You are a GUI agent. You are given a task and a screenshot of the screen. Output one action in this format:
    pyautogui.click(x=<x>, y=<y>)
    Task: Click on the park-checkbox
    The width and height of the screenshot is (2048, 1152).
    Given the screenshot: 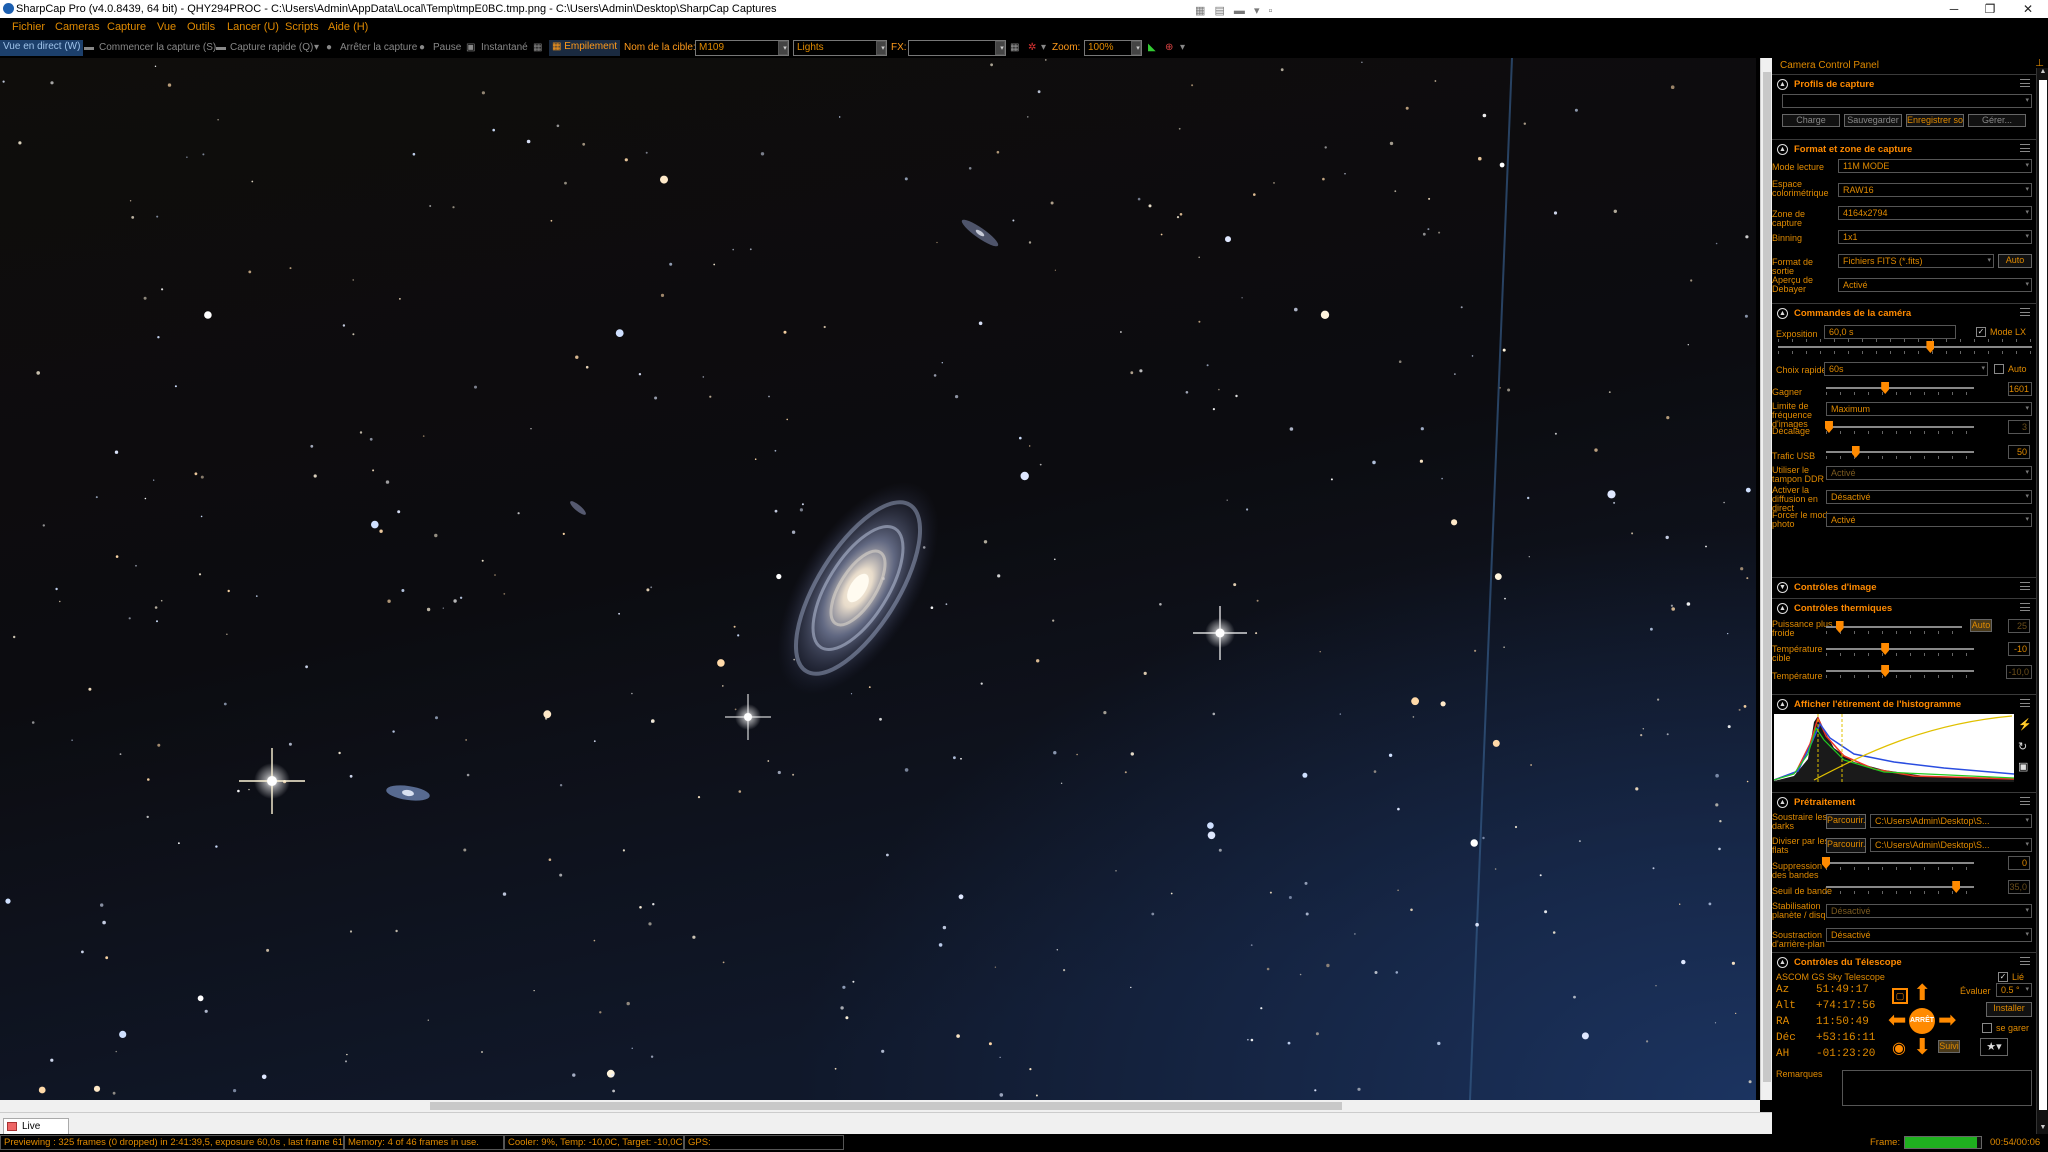 What is the action you would take?
    pyautogui.click(x=1987, y=1028)
    